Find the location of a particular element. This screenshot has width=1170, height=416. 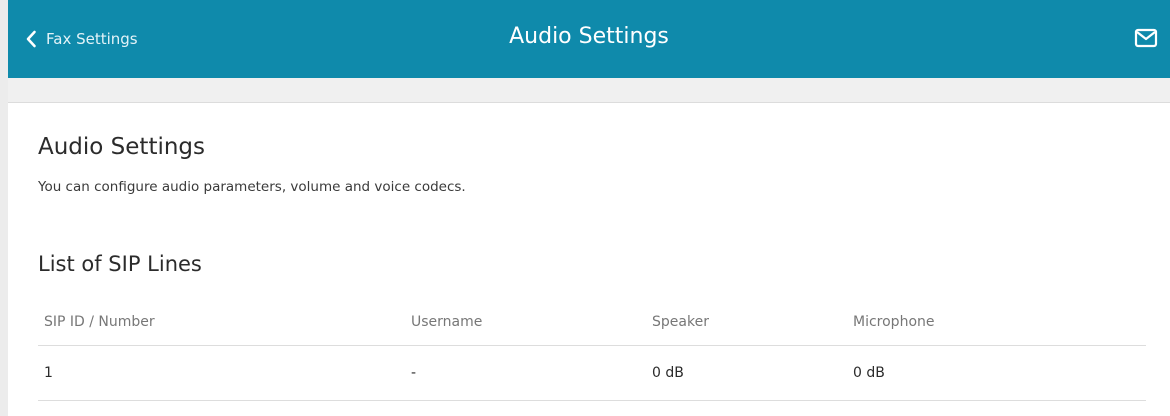

chevron-left-icon is located at coordinates (31, 39).